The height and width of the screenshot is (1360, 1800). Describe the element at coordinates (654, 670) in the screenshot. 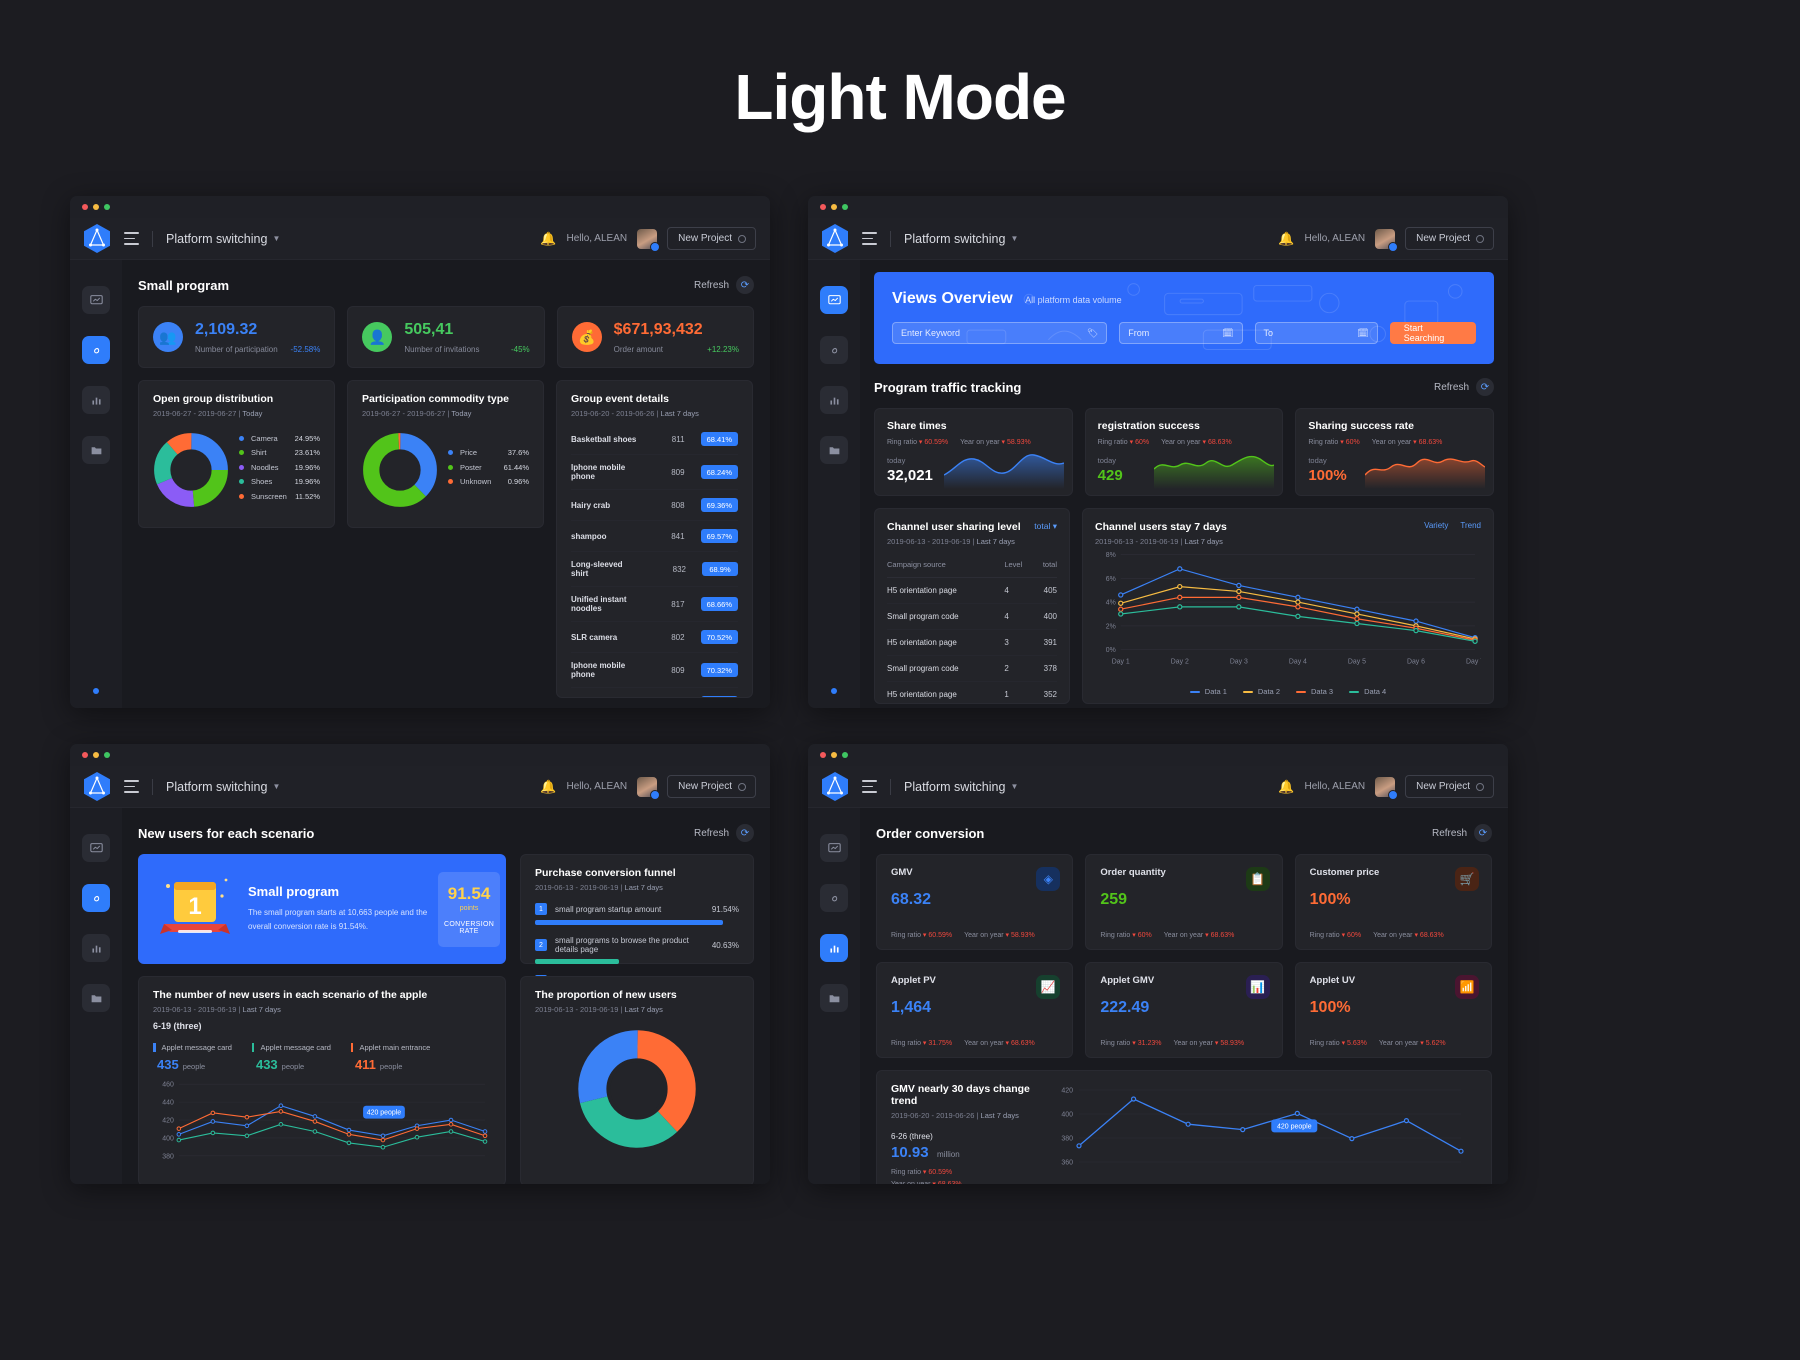

I see `list-item: Iphone mobile phone 809 70.32%` at that location.